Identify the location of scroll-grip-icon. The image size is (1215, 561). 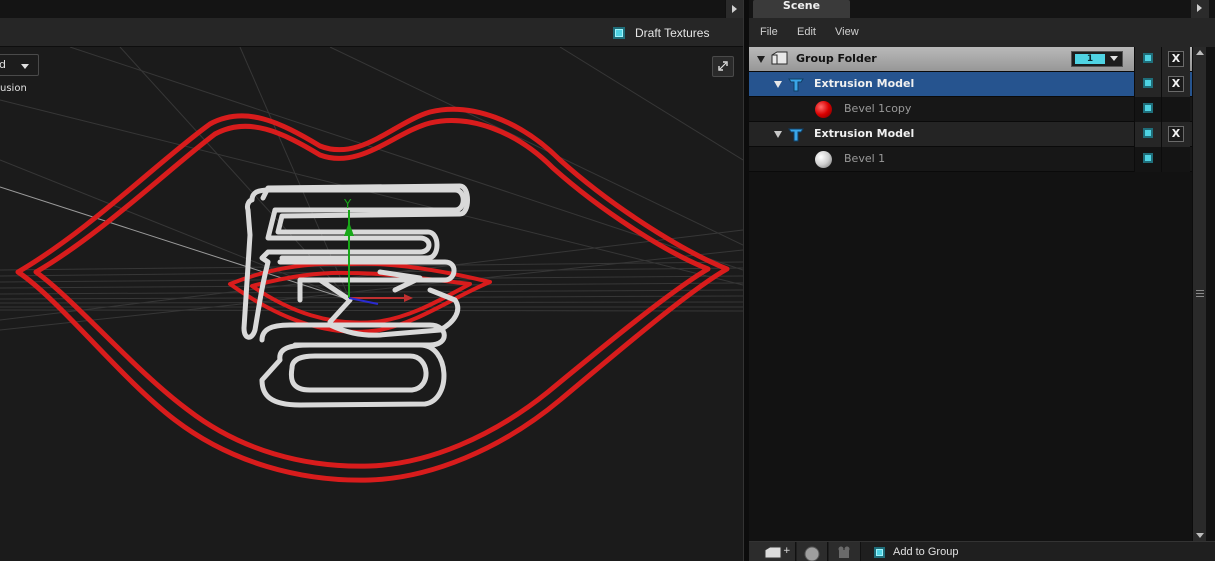
(1200, 293).